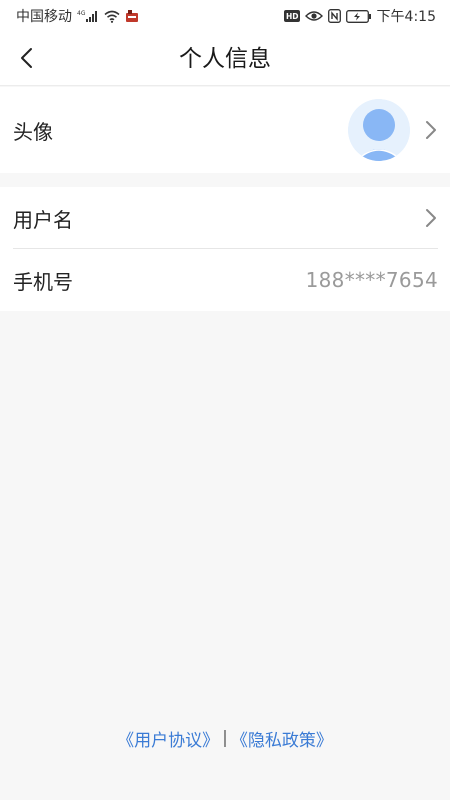 This screenshot has width=450, height=800. Describe the element at coordinates (406, 17) in the screenshot. I see `status-time: 下午4:15` at that location.